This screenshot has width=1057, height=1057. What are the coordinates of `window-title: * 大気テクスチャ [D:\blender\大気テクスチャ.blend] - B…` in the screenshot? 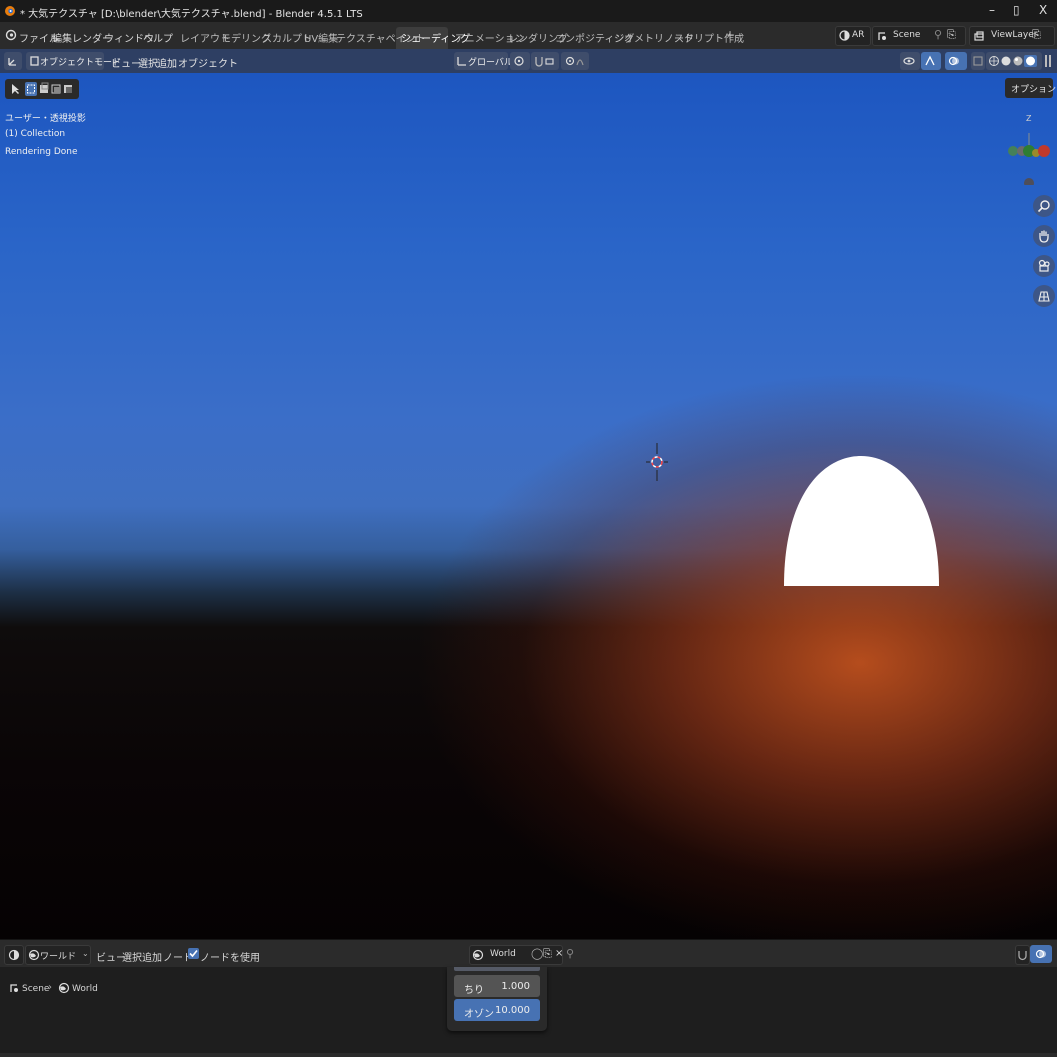 It's located at (191, 14).